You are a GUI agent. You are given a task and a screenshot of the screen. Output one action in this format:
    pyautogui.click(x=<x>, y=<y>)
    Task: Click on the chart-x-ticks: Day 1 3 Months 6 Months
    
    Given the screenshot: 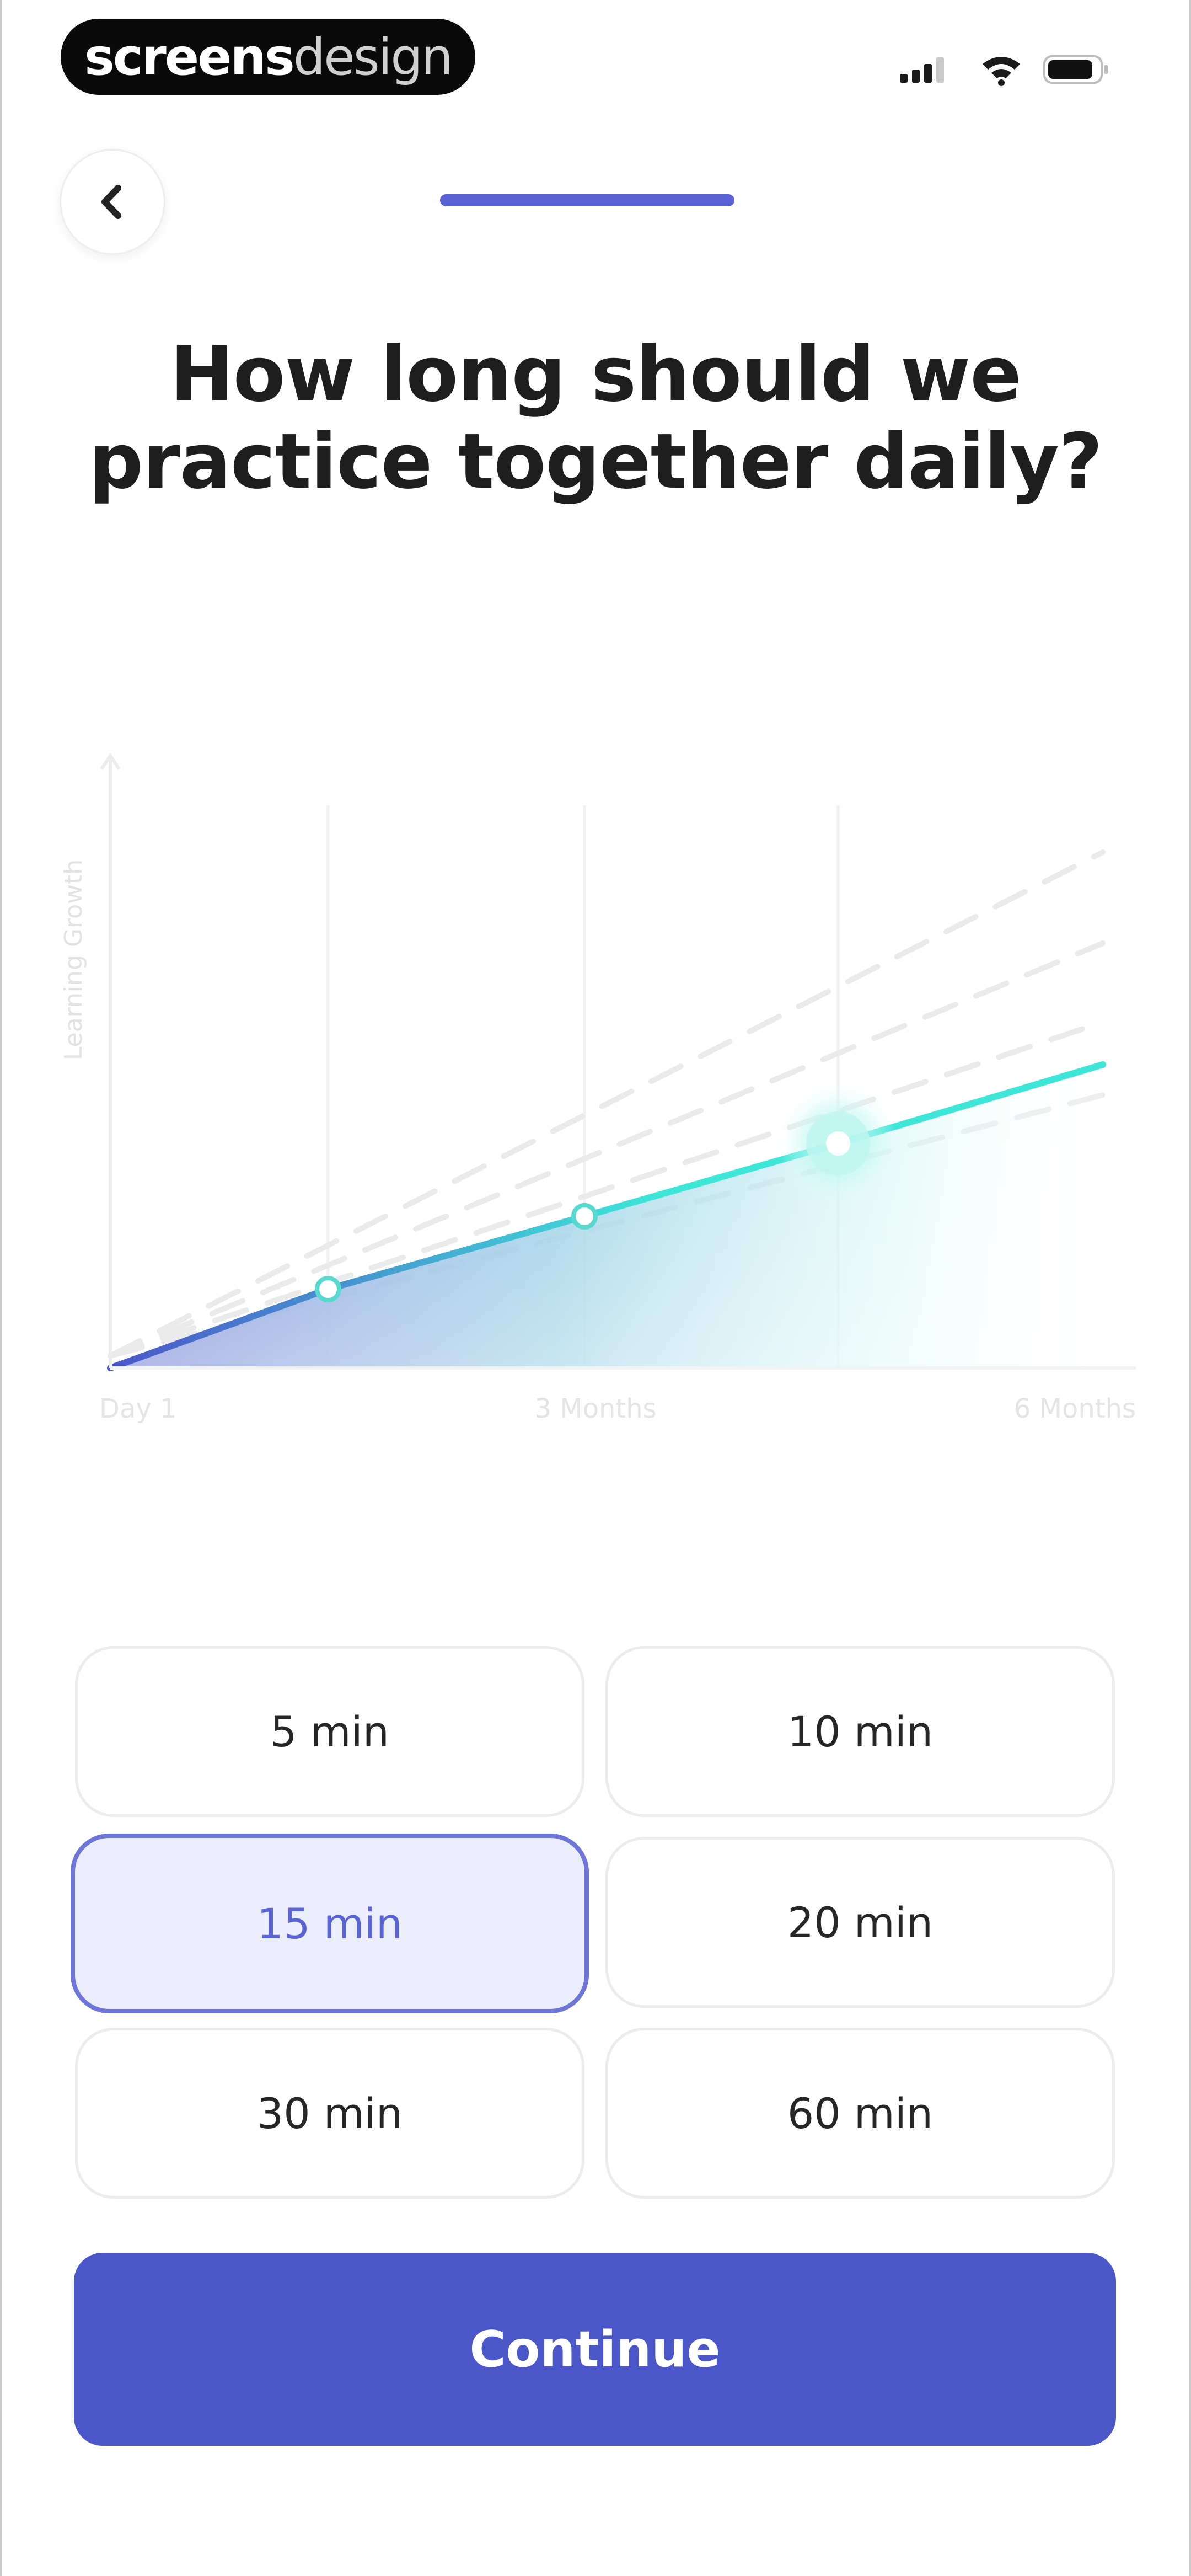 What is the action you would take?
    pyautogui.click(x=617, y=1408)
    